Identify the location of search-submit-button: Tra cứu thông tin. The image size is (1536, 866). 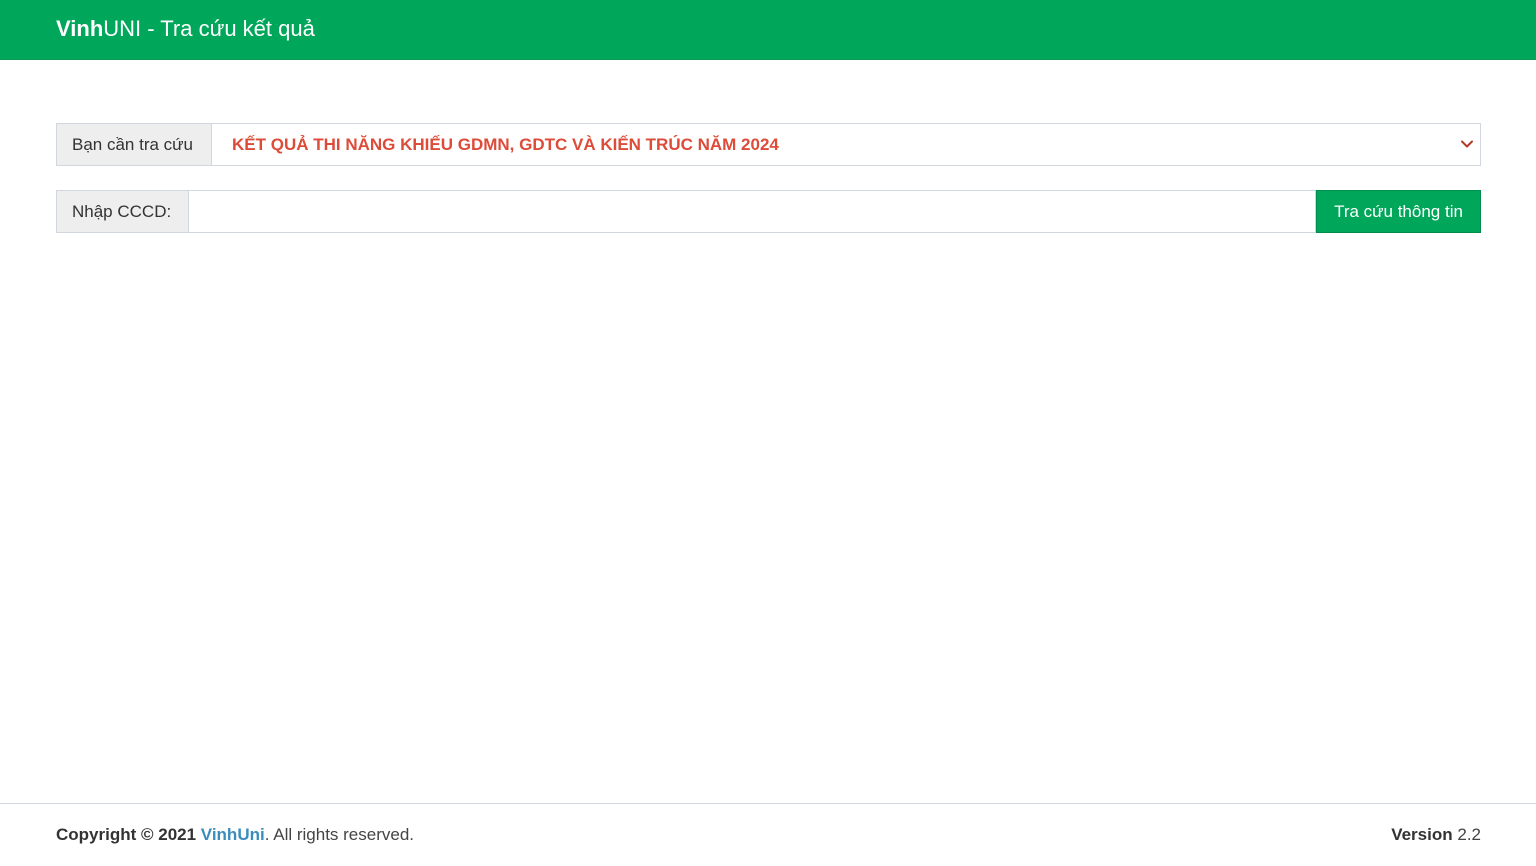
(1398, 211).